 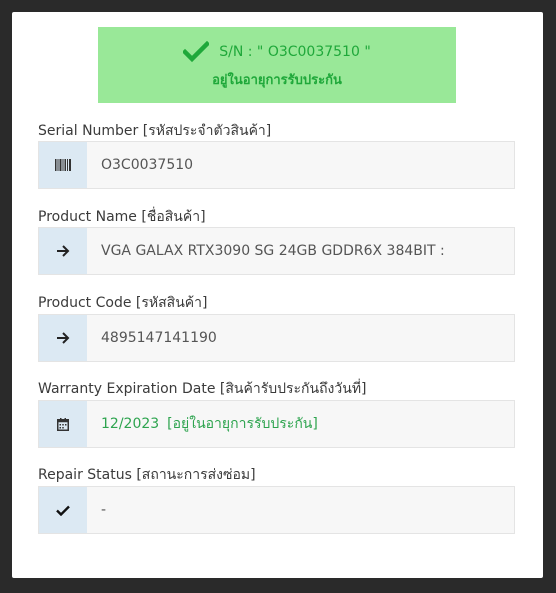 I want to click on warranty-note: [อยู่ในอายุการรับประกัน], so click(x=242, y=424).